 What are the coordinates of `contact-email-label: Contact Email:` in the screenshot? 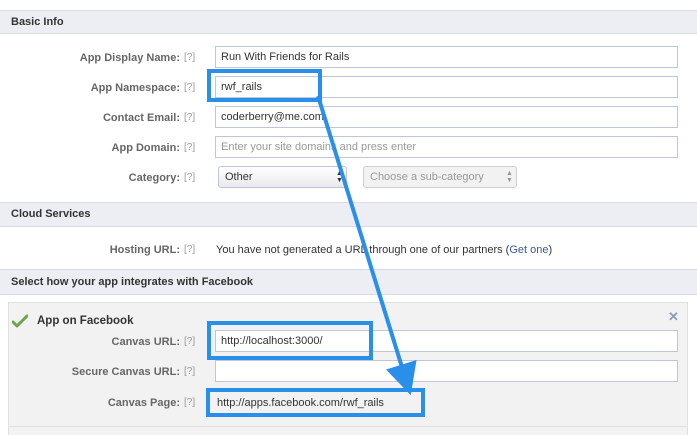 It's located at (141, 118).